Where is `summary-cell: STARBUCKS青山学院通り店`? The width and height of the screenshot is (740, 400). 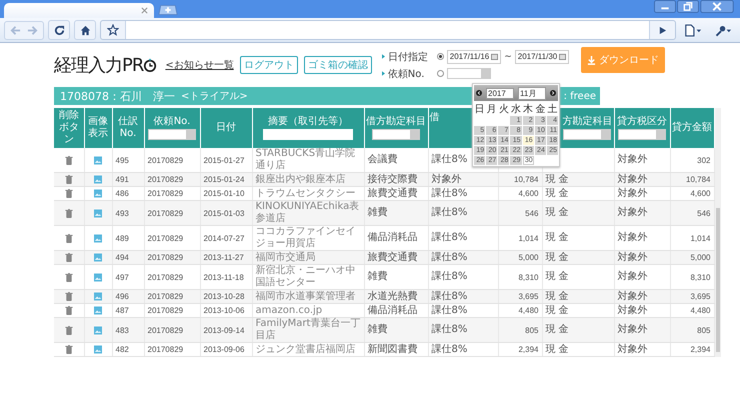 summary-cell: STARBUCKS青山学院通り店 is located at coordinates (306, 159).